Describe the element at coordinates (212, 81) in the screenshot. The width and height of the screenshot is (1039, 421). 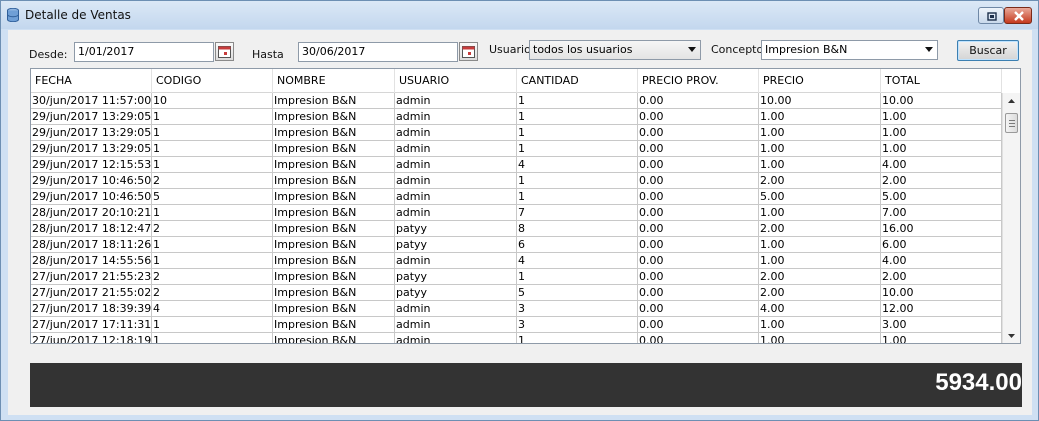
I see `column-header-codigo: CODIGO` at that location.